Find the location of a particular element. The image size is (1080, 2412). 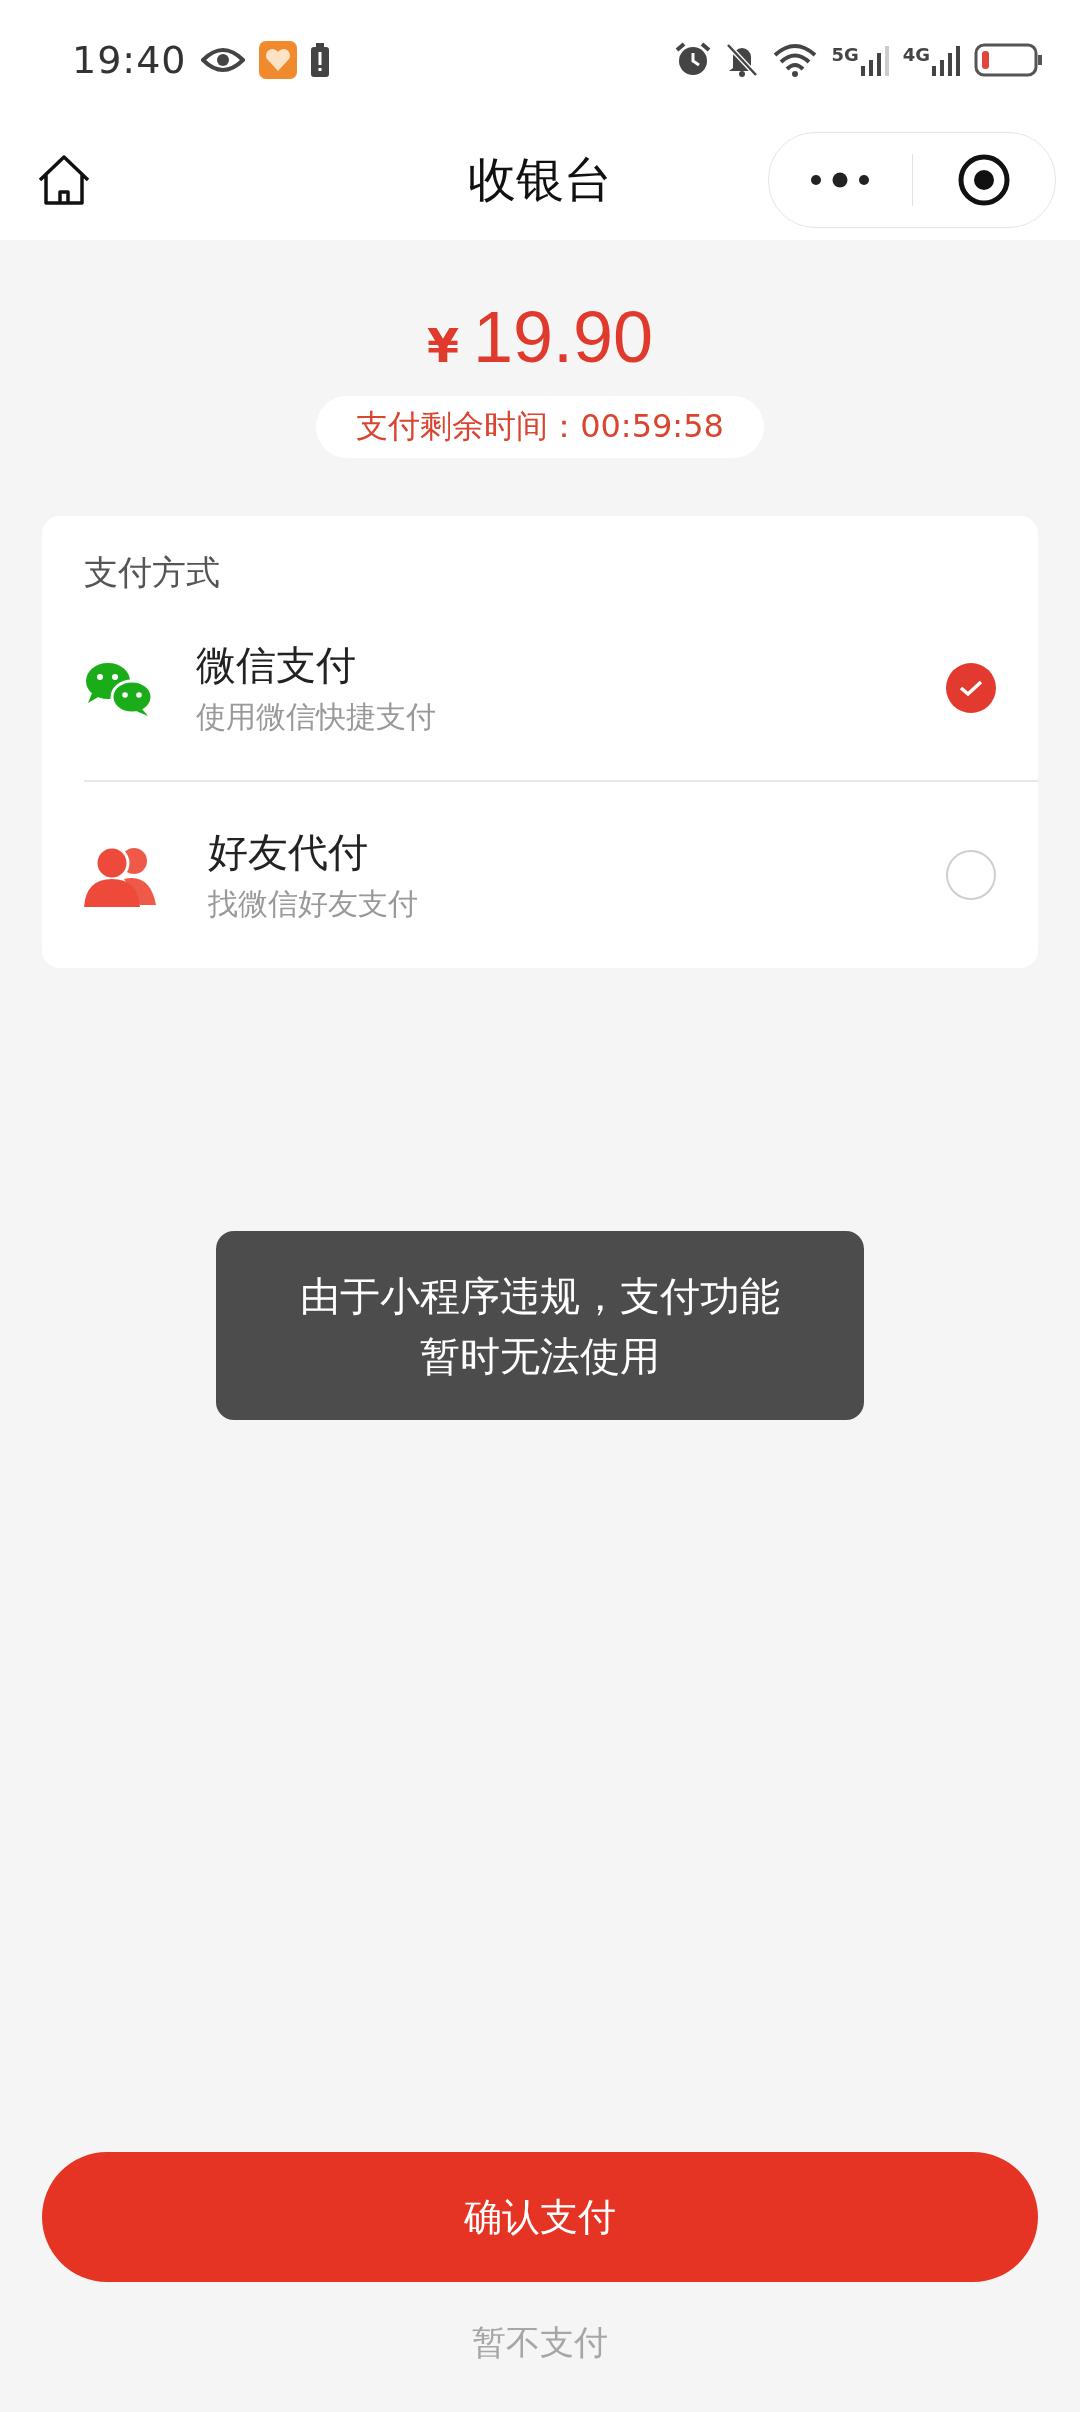

status-time: 19:40 is located at coordinates (129, 60).